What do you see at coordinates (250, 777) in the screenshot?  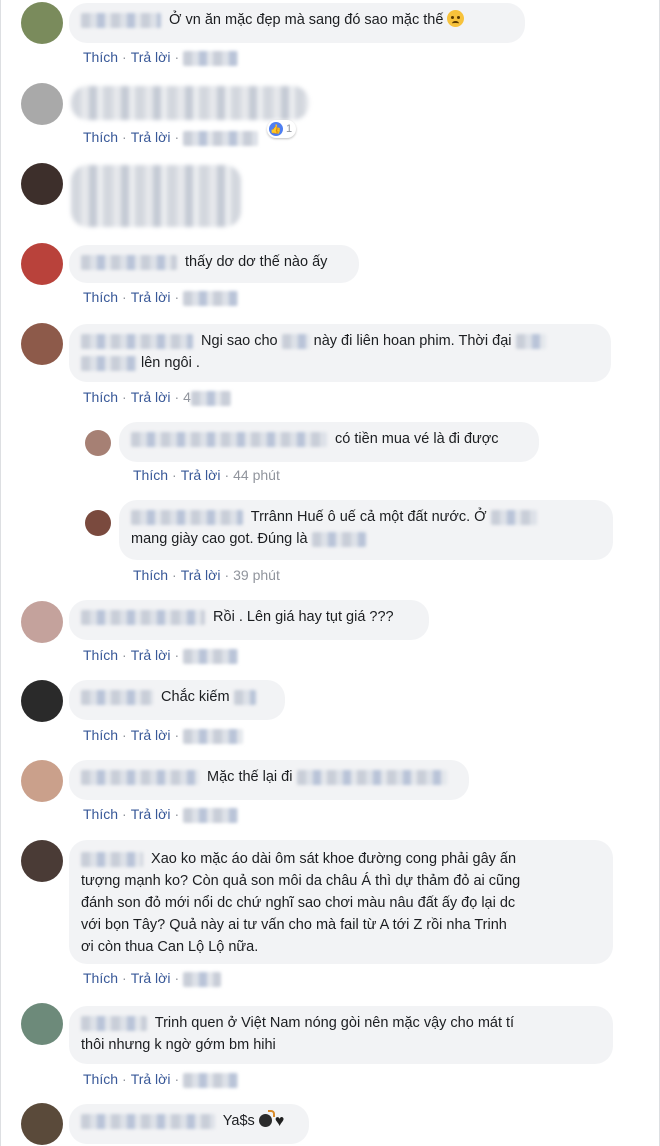 I see `comment-text: Mặc thế lại đi` at bounding box center [250, 777].